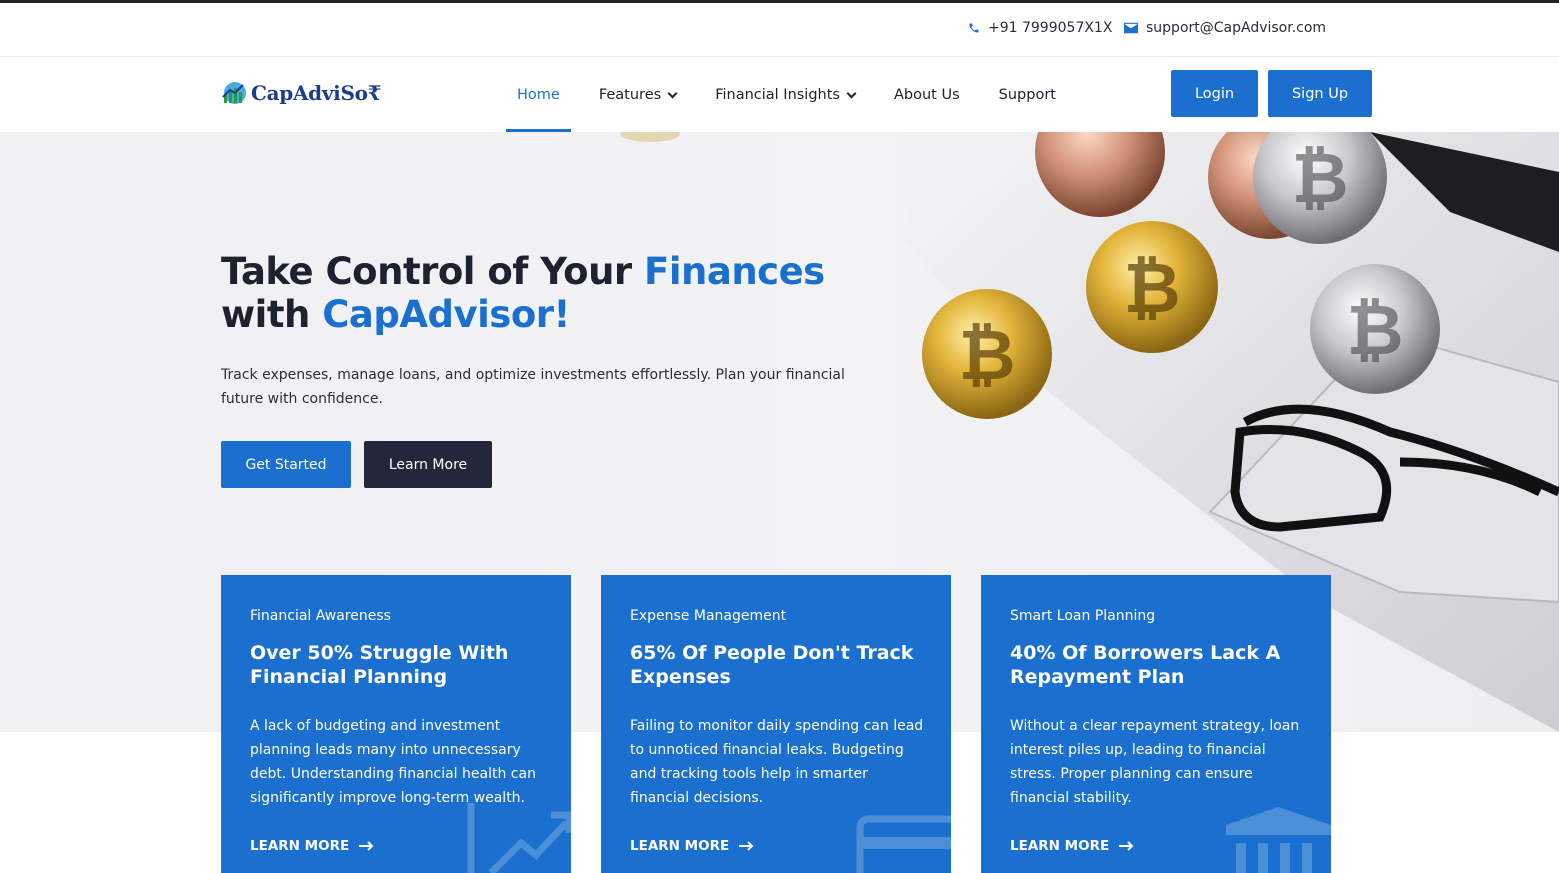 This screenshot has width=1559, height=873. Describe the element at coordinates (734, 271) in the screenshot. I see `hero-title-accent1: Finances` at that location.